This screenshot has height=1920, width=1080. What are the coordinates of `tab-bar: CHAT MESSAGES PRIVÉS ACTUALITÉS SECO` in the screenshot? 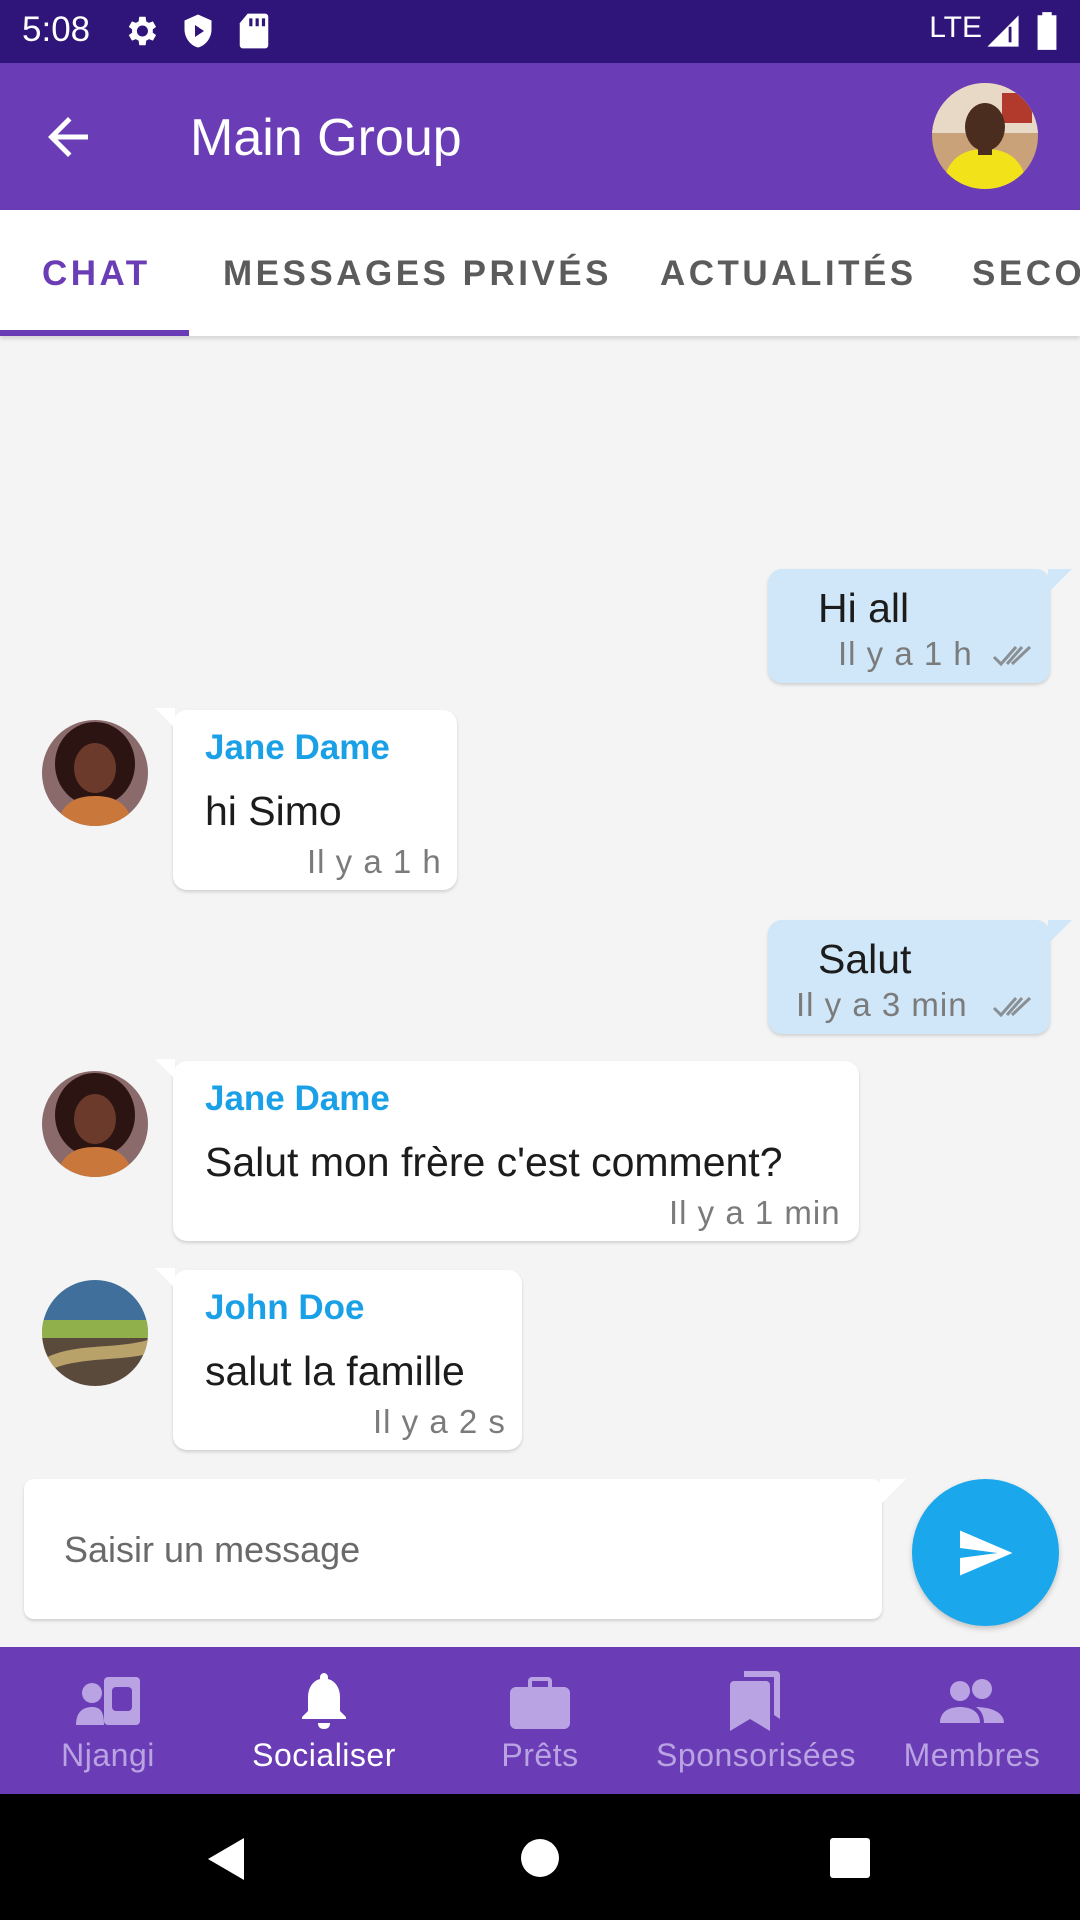 It's located at (540, 273).